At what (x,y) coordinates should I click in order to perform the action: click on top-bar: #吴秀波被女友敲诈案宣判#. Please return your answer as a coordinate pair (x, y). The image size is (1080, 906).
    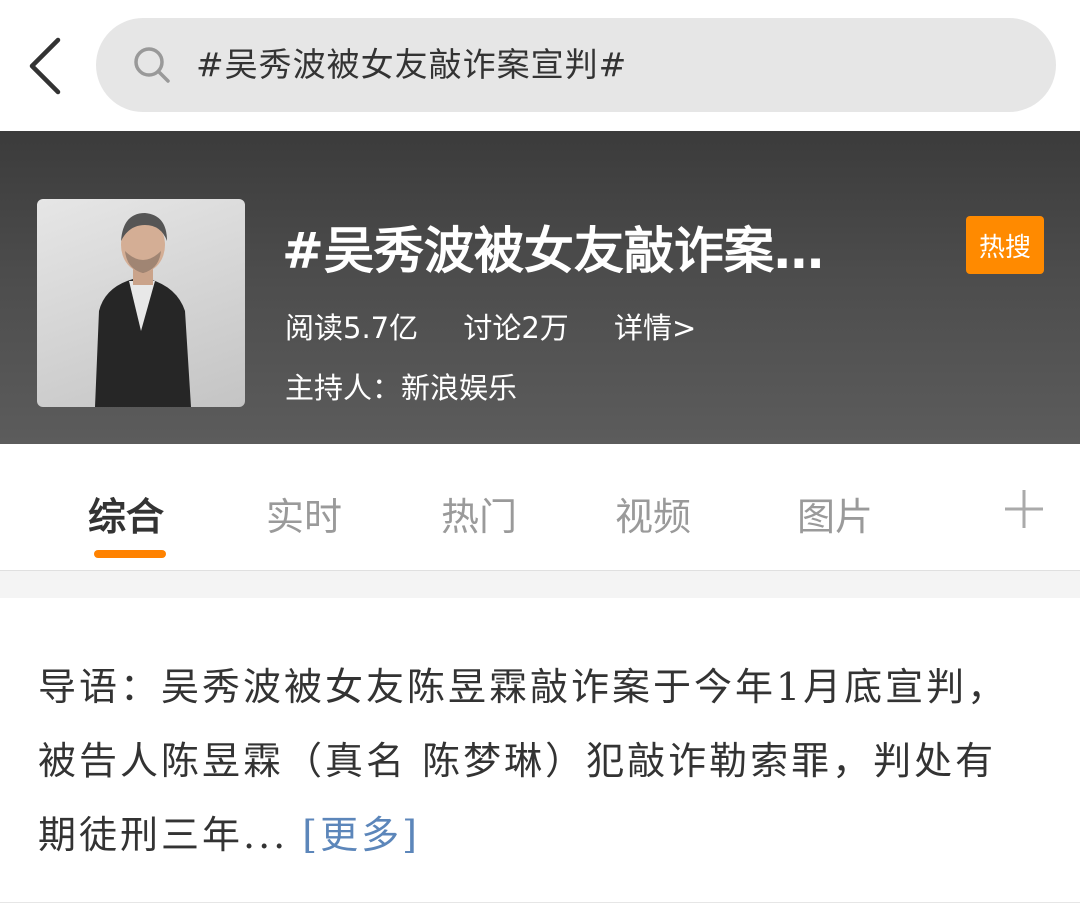
    Looking at the image, I should click on (540, 65).